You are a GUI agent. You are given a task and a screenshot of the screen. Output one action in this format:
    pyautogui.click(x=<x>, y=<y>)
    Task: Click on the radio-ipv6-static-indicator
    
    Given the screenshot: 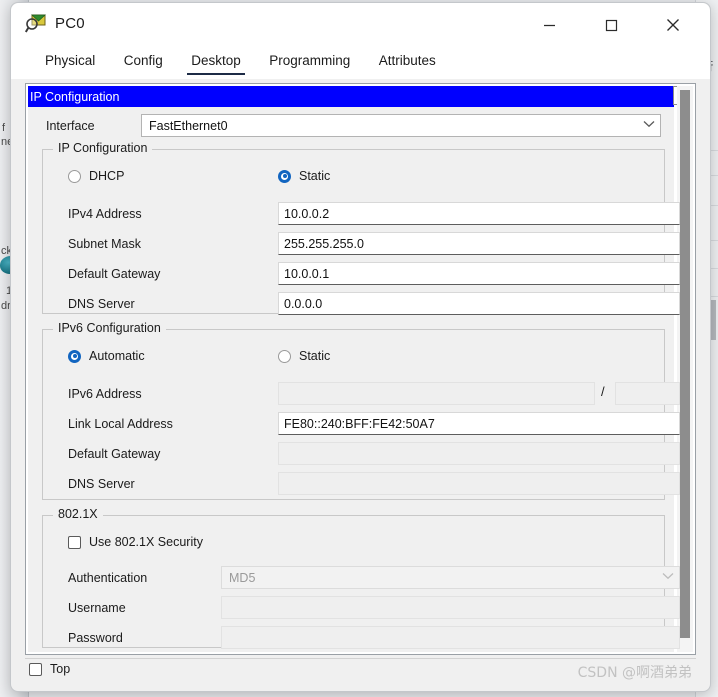 What is the action you would take?
    pyautogui.click(x=284, y=356)
    